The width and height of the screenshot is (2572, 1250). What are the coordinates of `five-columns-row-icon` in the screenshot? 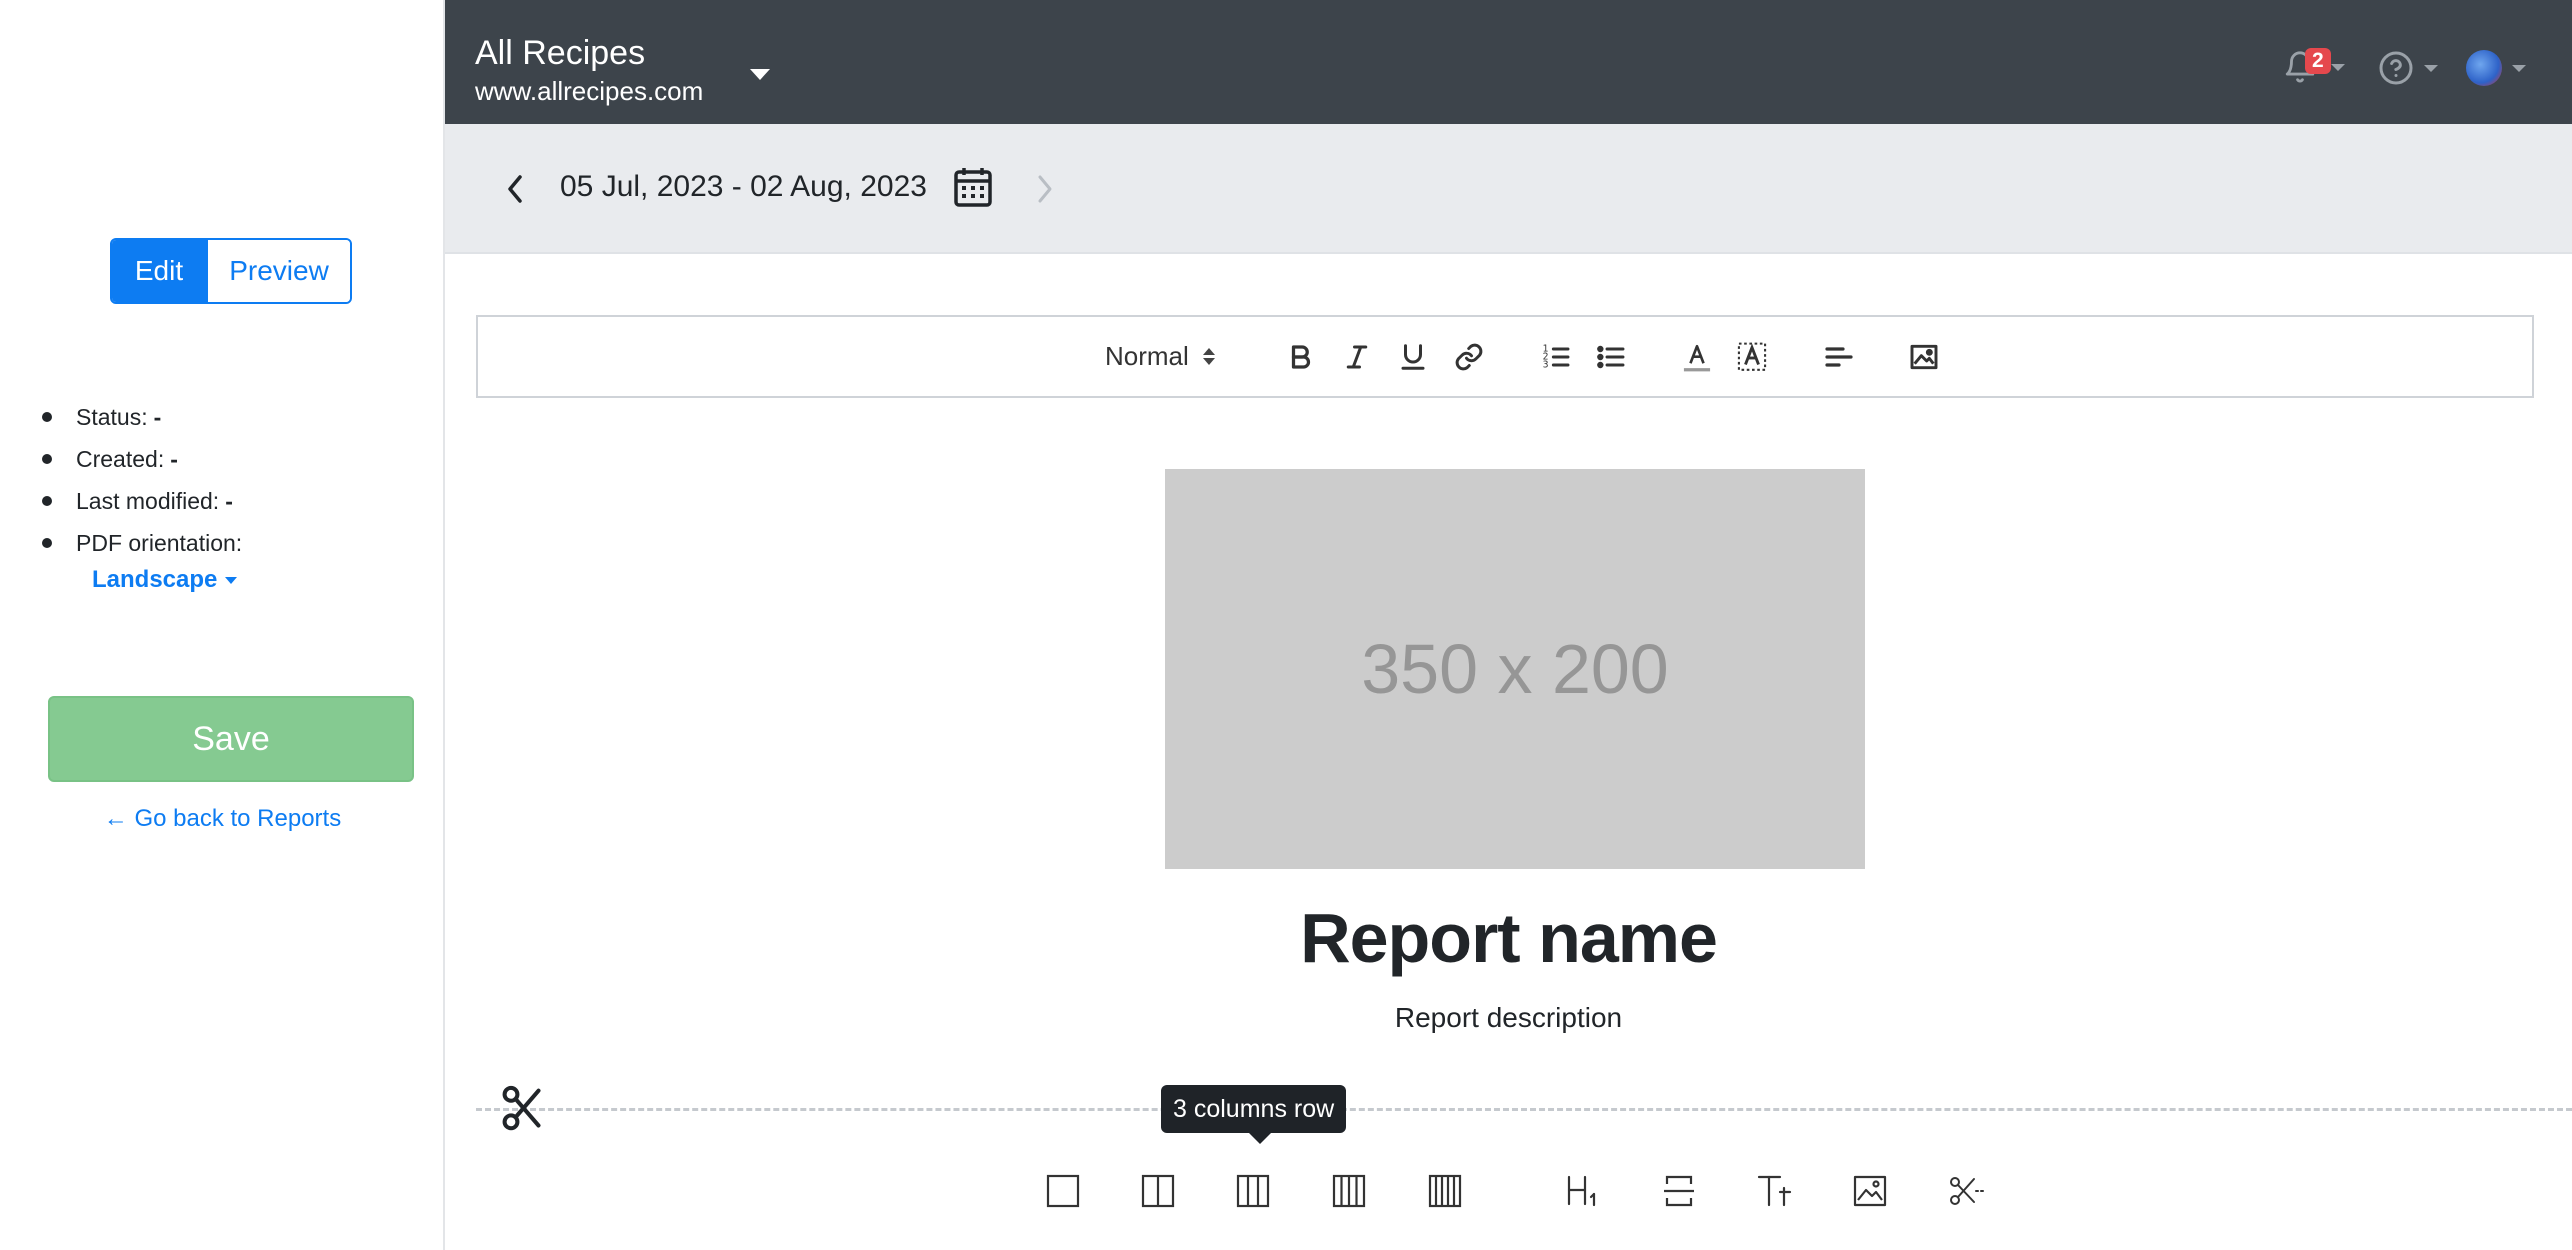 It's located at (1445, 1191).